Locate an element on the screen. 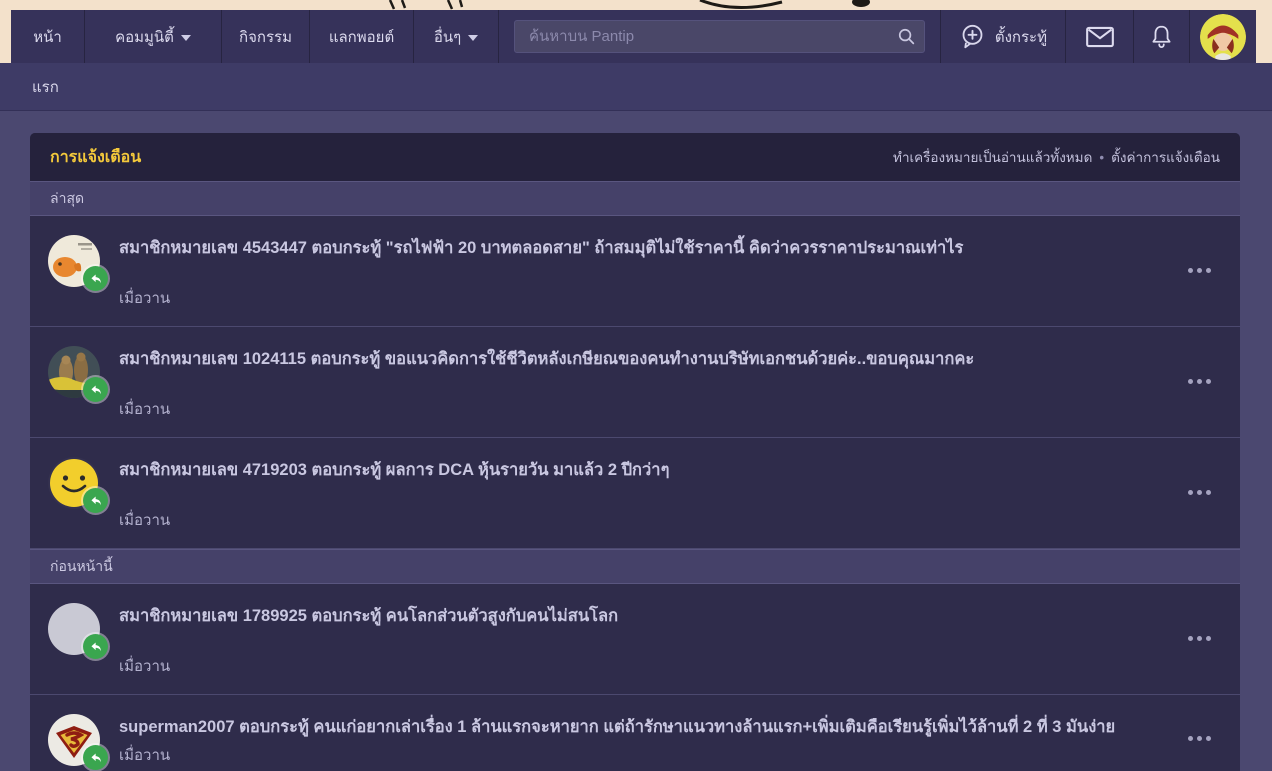 The width and height of the screenshot is (1272, 771). user-avatar is located at coordinates (1223, 36).